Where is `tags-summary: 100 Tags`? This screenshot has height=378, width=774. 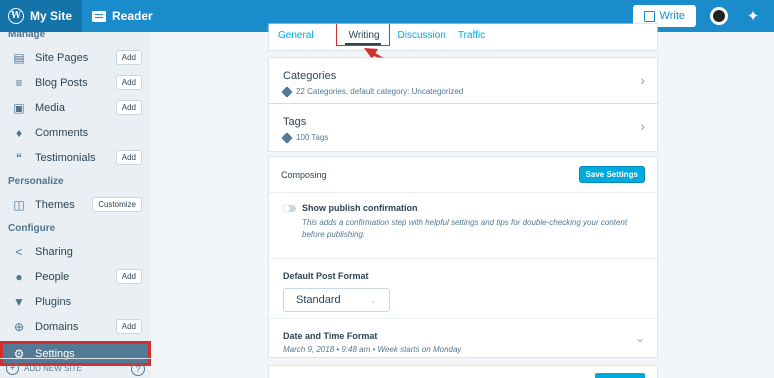 tags-summary: 100 Tags is located at coordinates (462, 137).